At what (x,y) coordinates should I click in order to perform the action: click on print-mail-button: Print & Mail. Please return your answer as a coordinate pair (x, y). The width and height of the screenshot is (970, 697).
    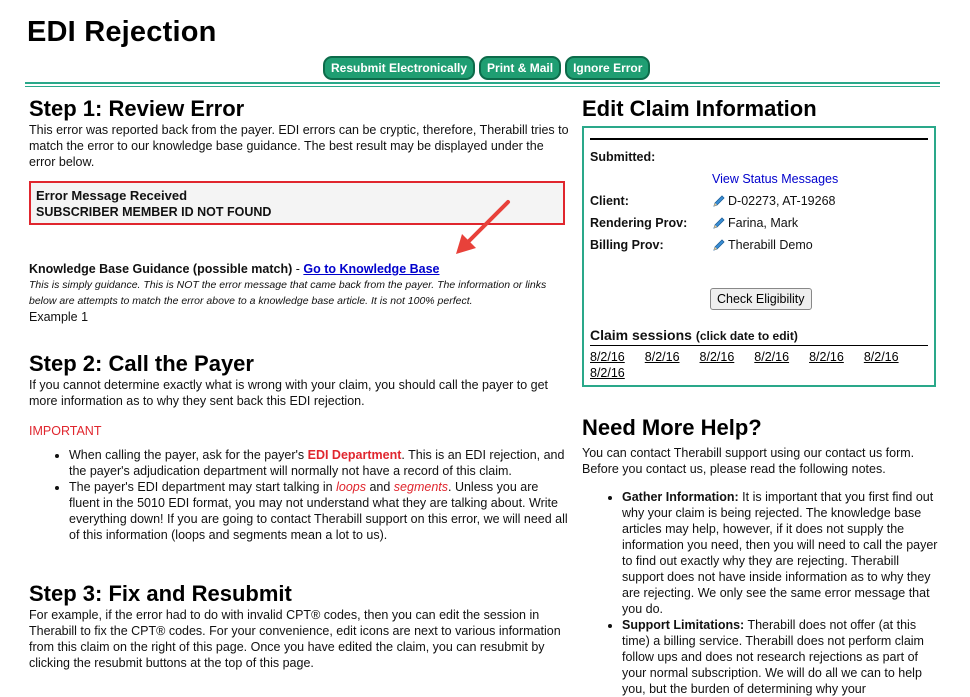
    Looking at the image, I should click on (520, 68).